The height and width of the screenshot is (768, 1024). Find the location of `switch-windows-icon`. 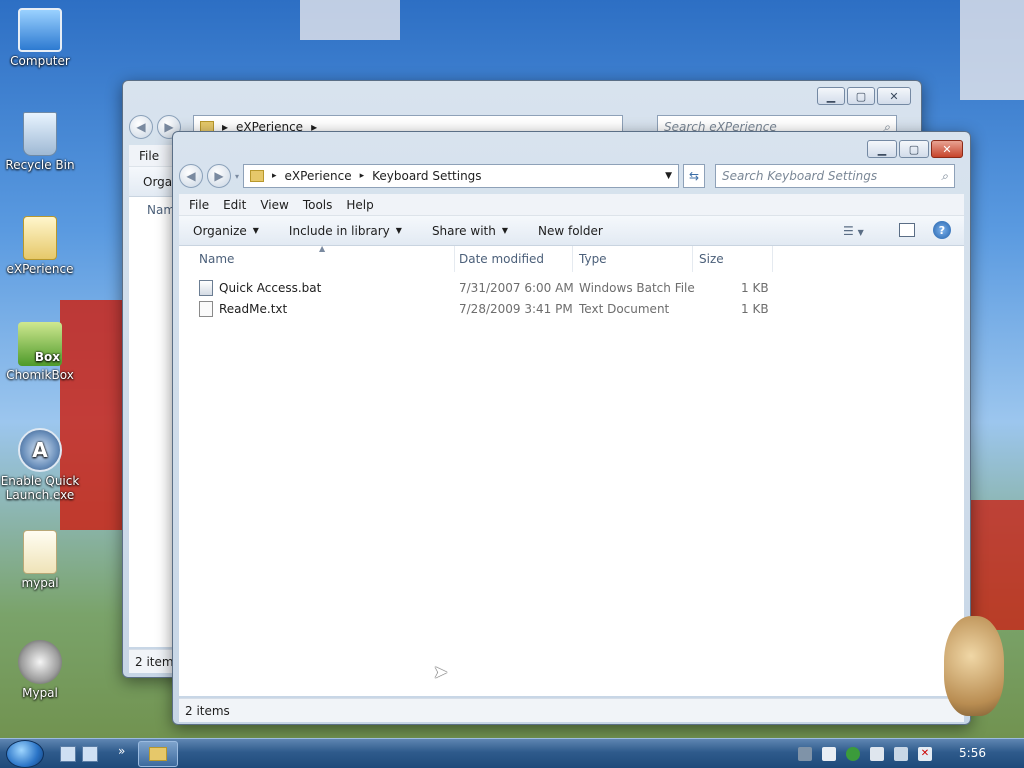

switch-windows-icon is located at coordinates (90, 754).